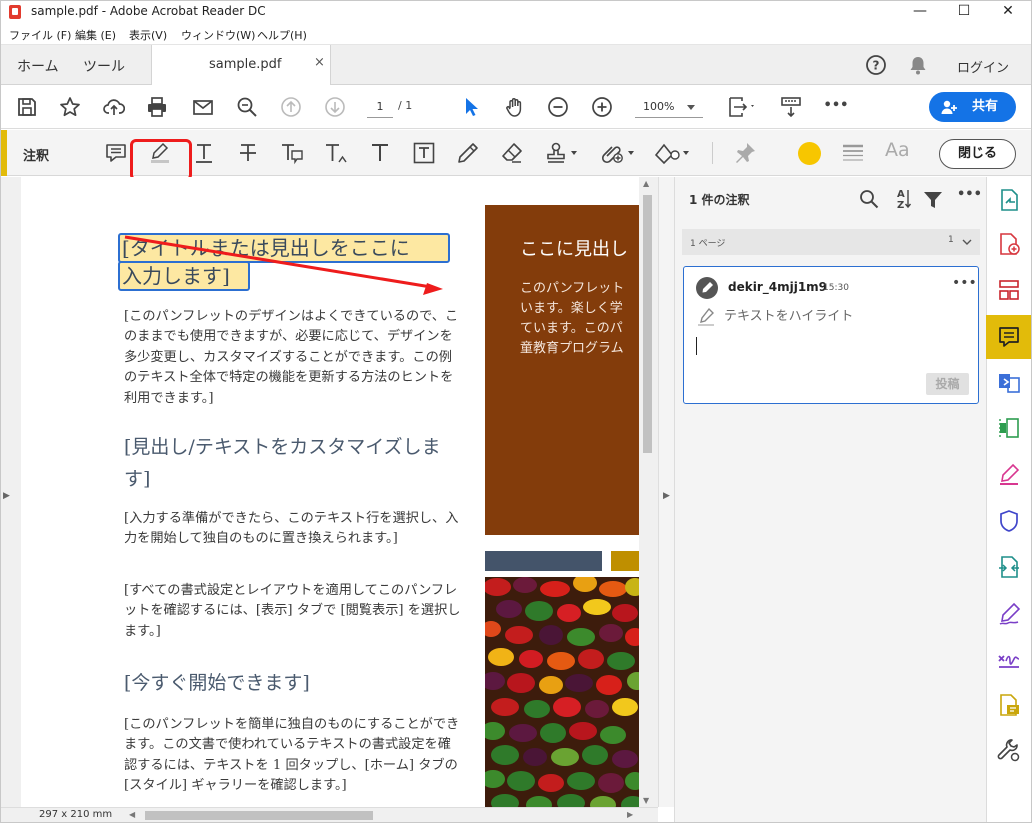 This screenshot has height=823, width=1032. I want to click on create-pdf-icon, so click(1009, 244).